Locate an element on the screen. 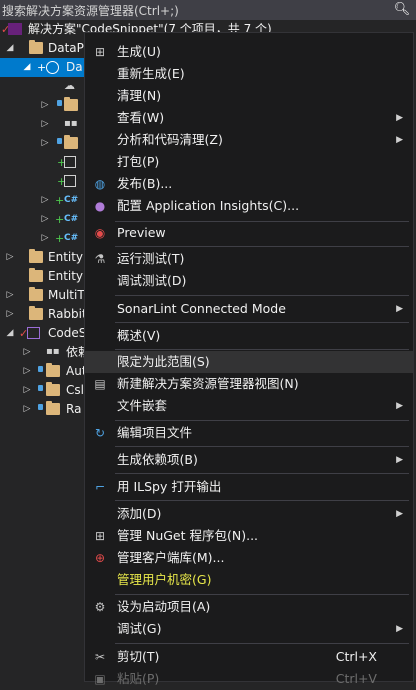 The width and height of the screenshot is (416, 690). tree-item-label: Da is located at coordinates (74, 67).